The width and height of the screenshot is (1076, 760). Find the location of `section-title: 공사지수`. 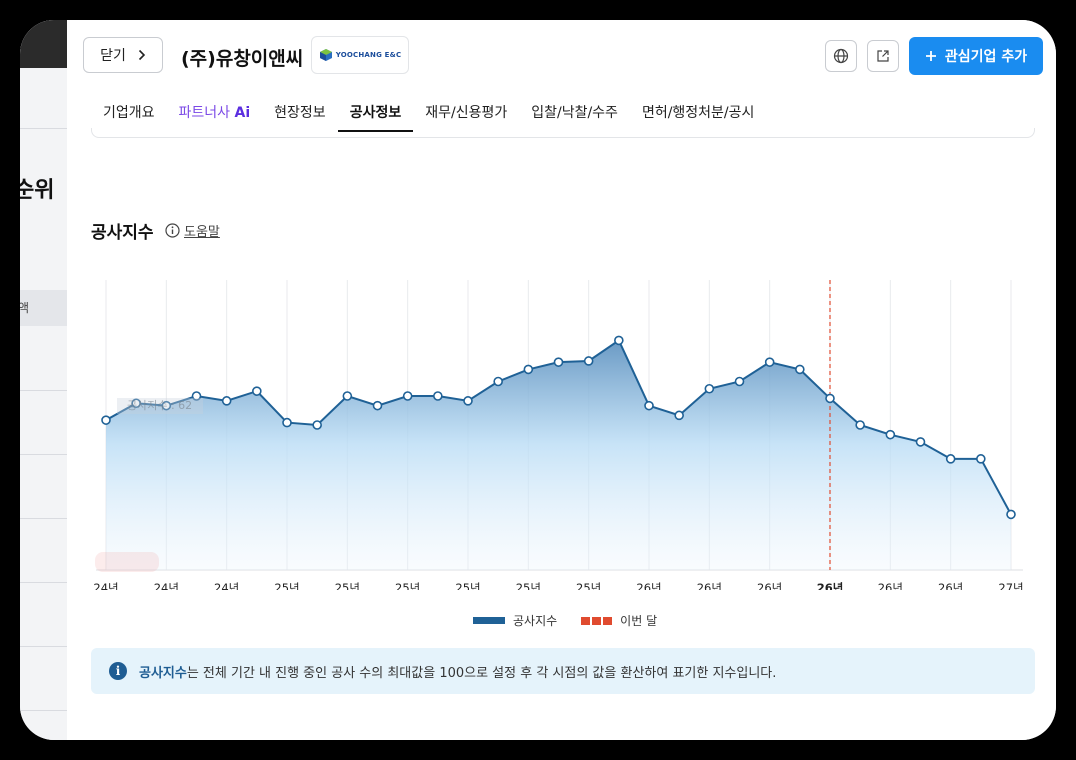

section-title: 공사지수 is located at coordinates (122, 233).